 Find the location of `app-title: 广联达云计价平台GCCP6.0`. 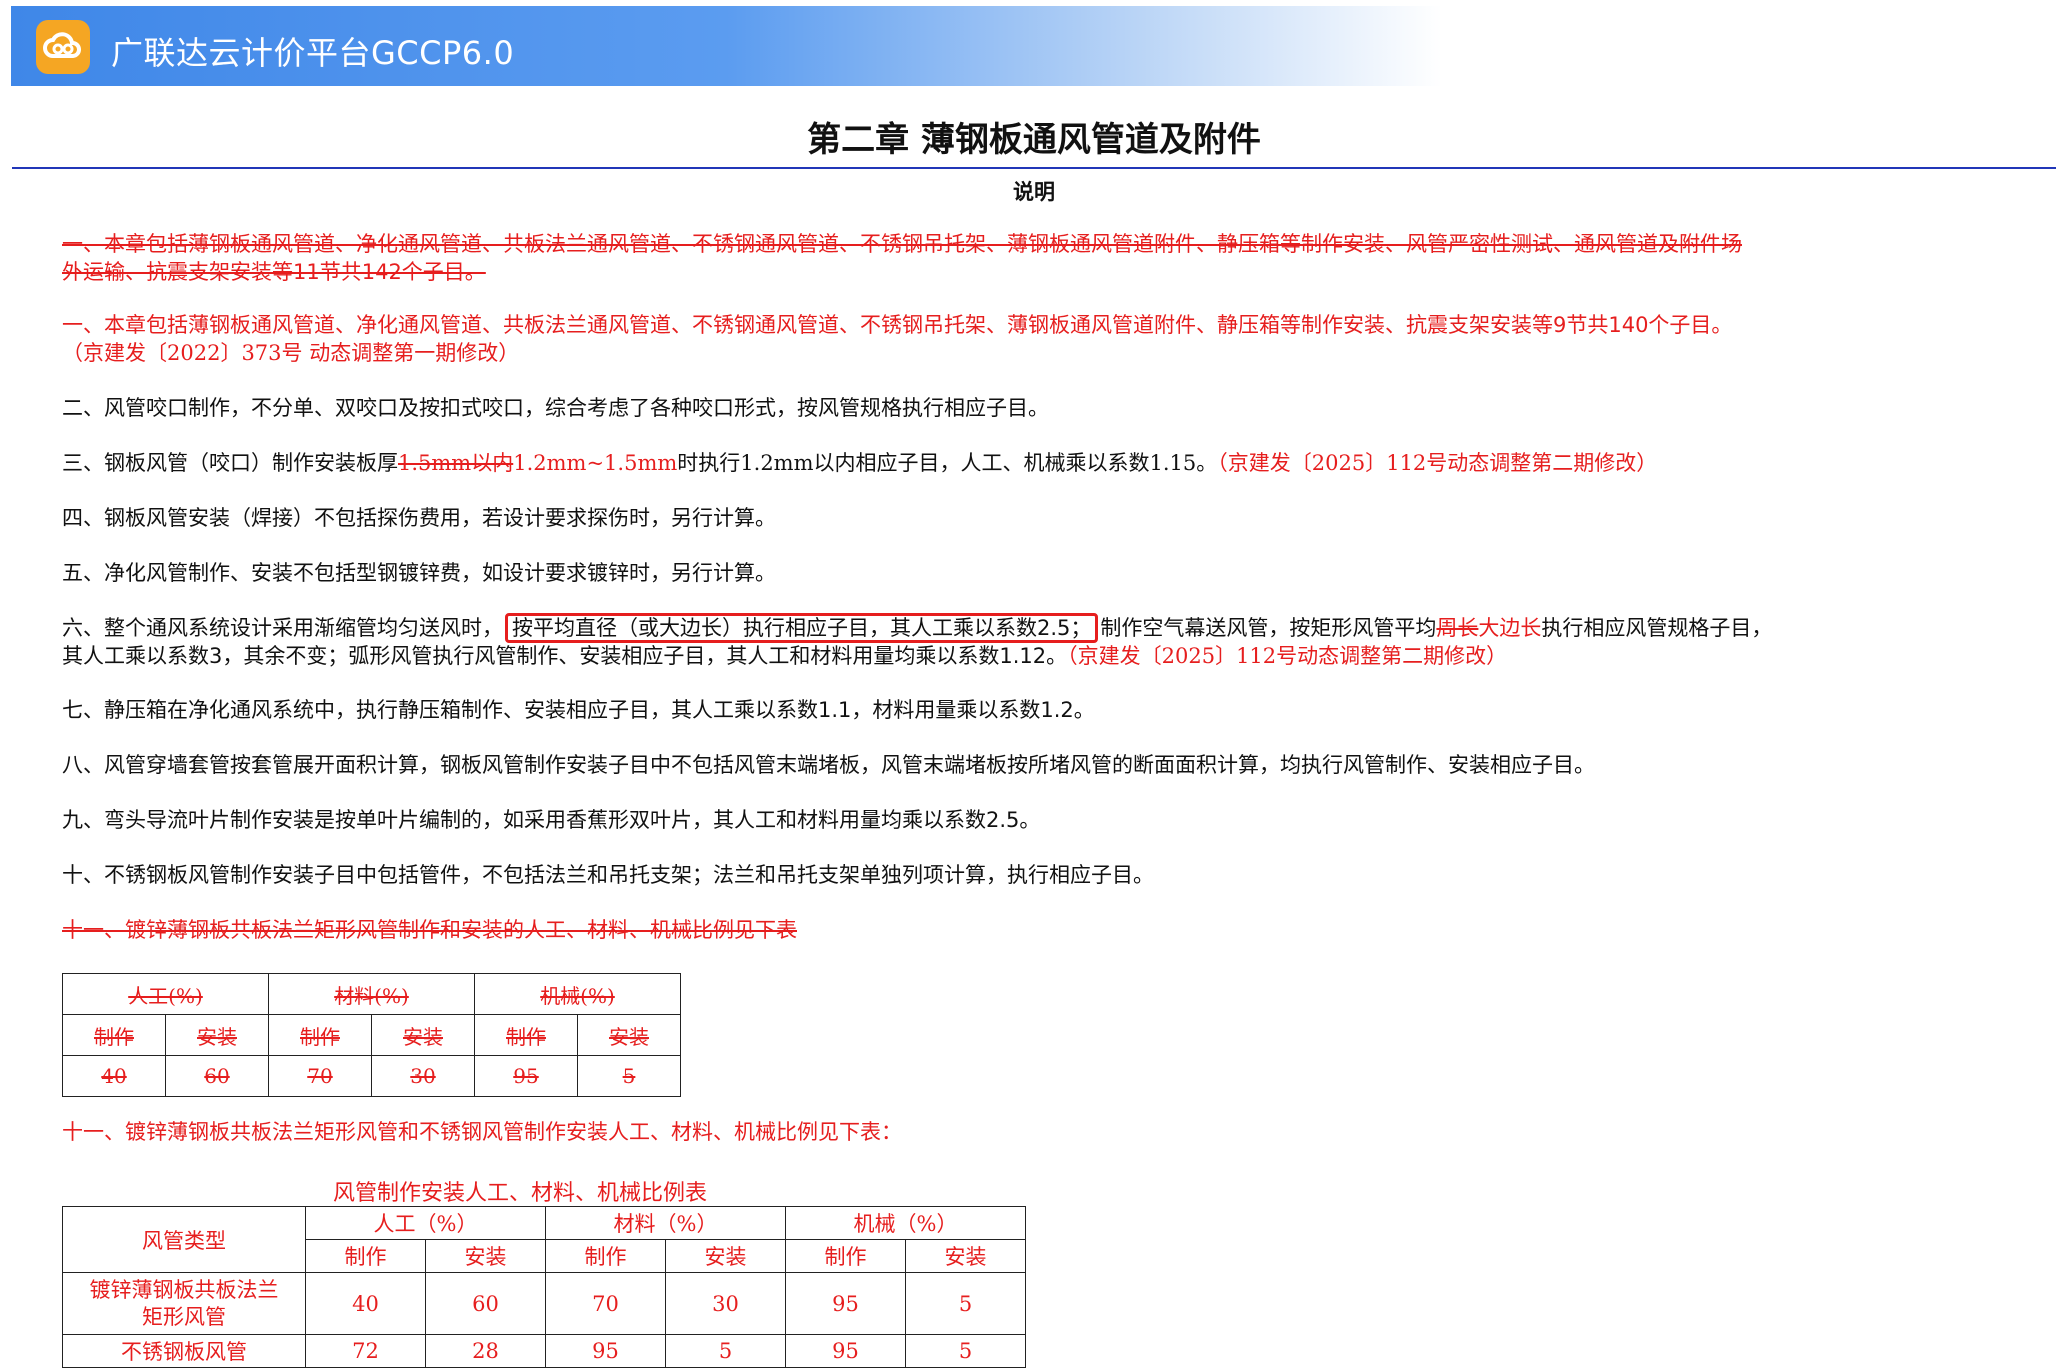

app-title: 广联达云计价平台GCCP6.0 is located at coordinates (313, 53).